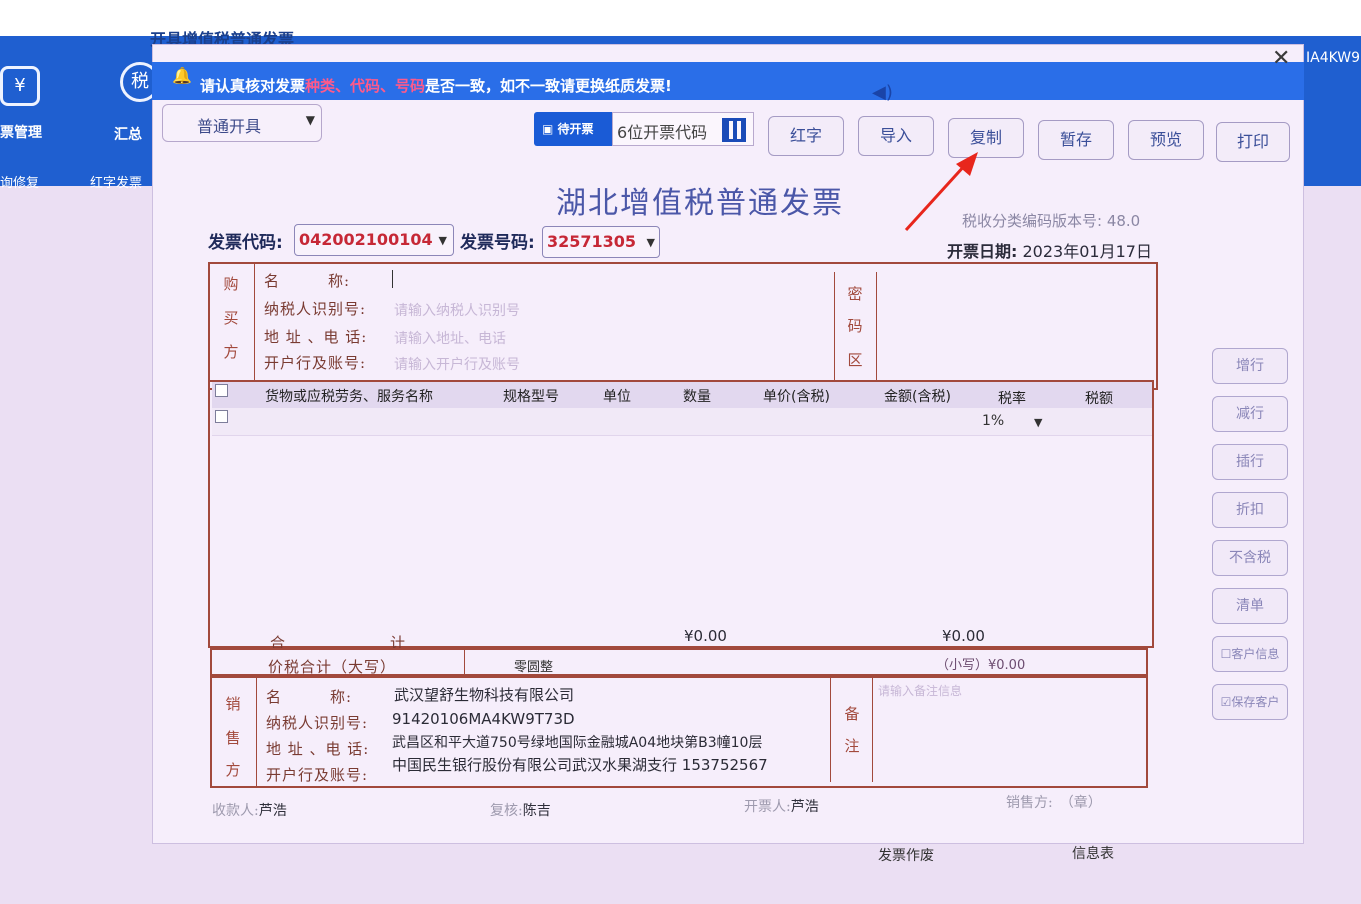 This screenshot has width=1361, height=904. I want to click on invoice-manage-icon: ¥, so click(20, 86).